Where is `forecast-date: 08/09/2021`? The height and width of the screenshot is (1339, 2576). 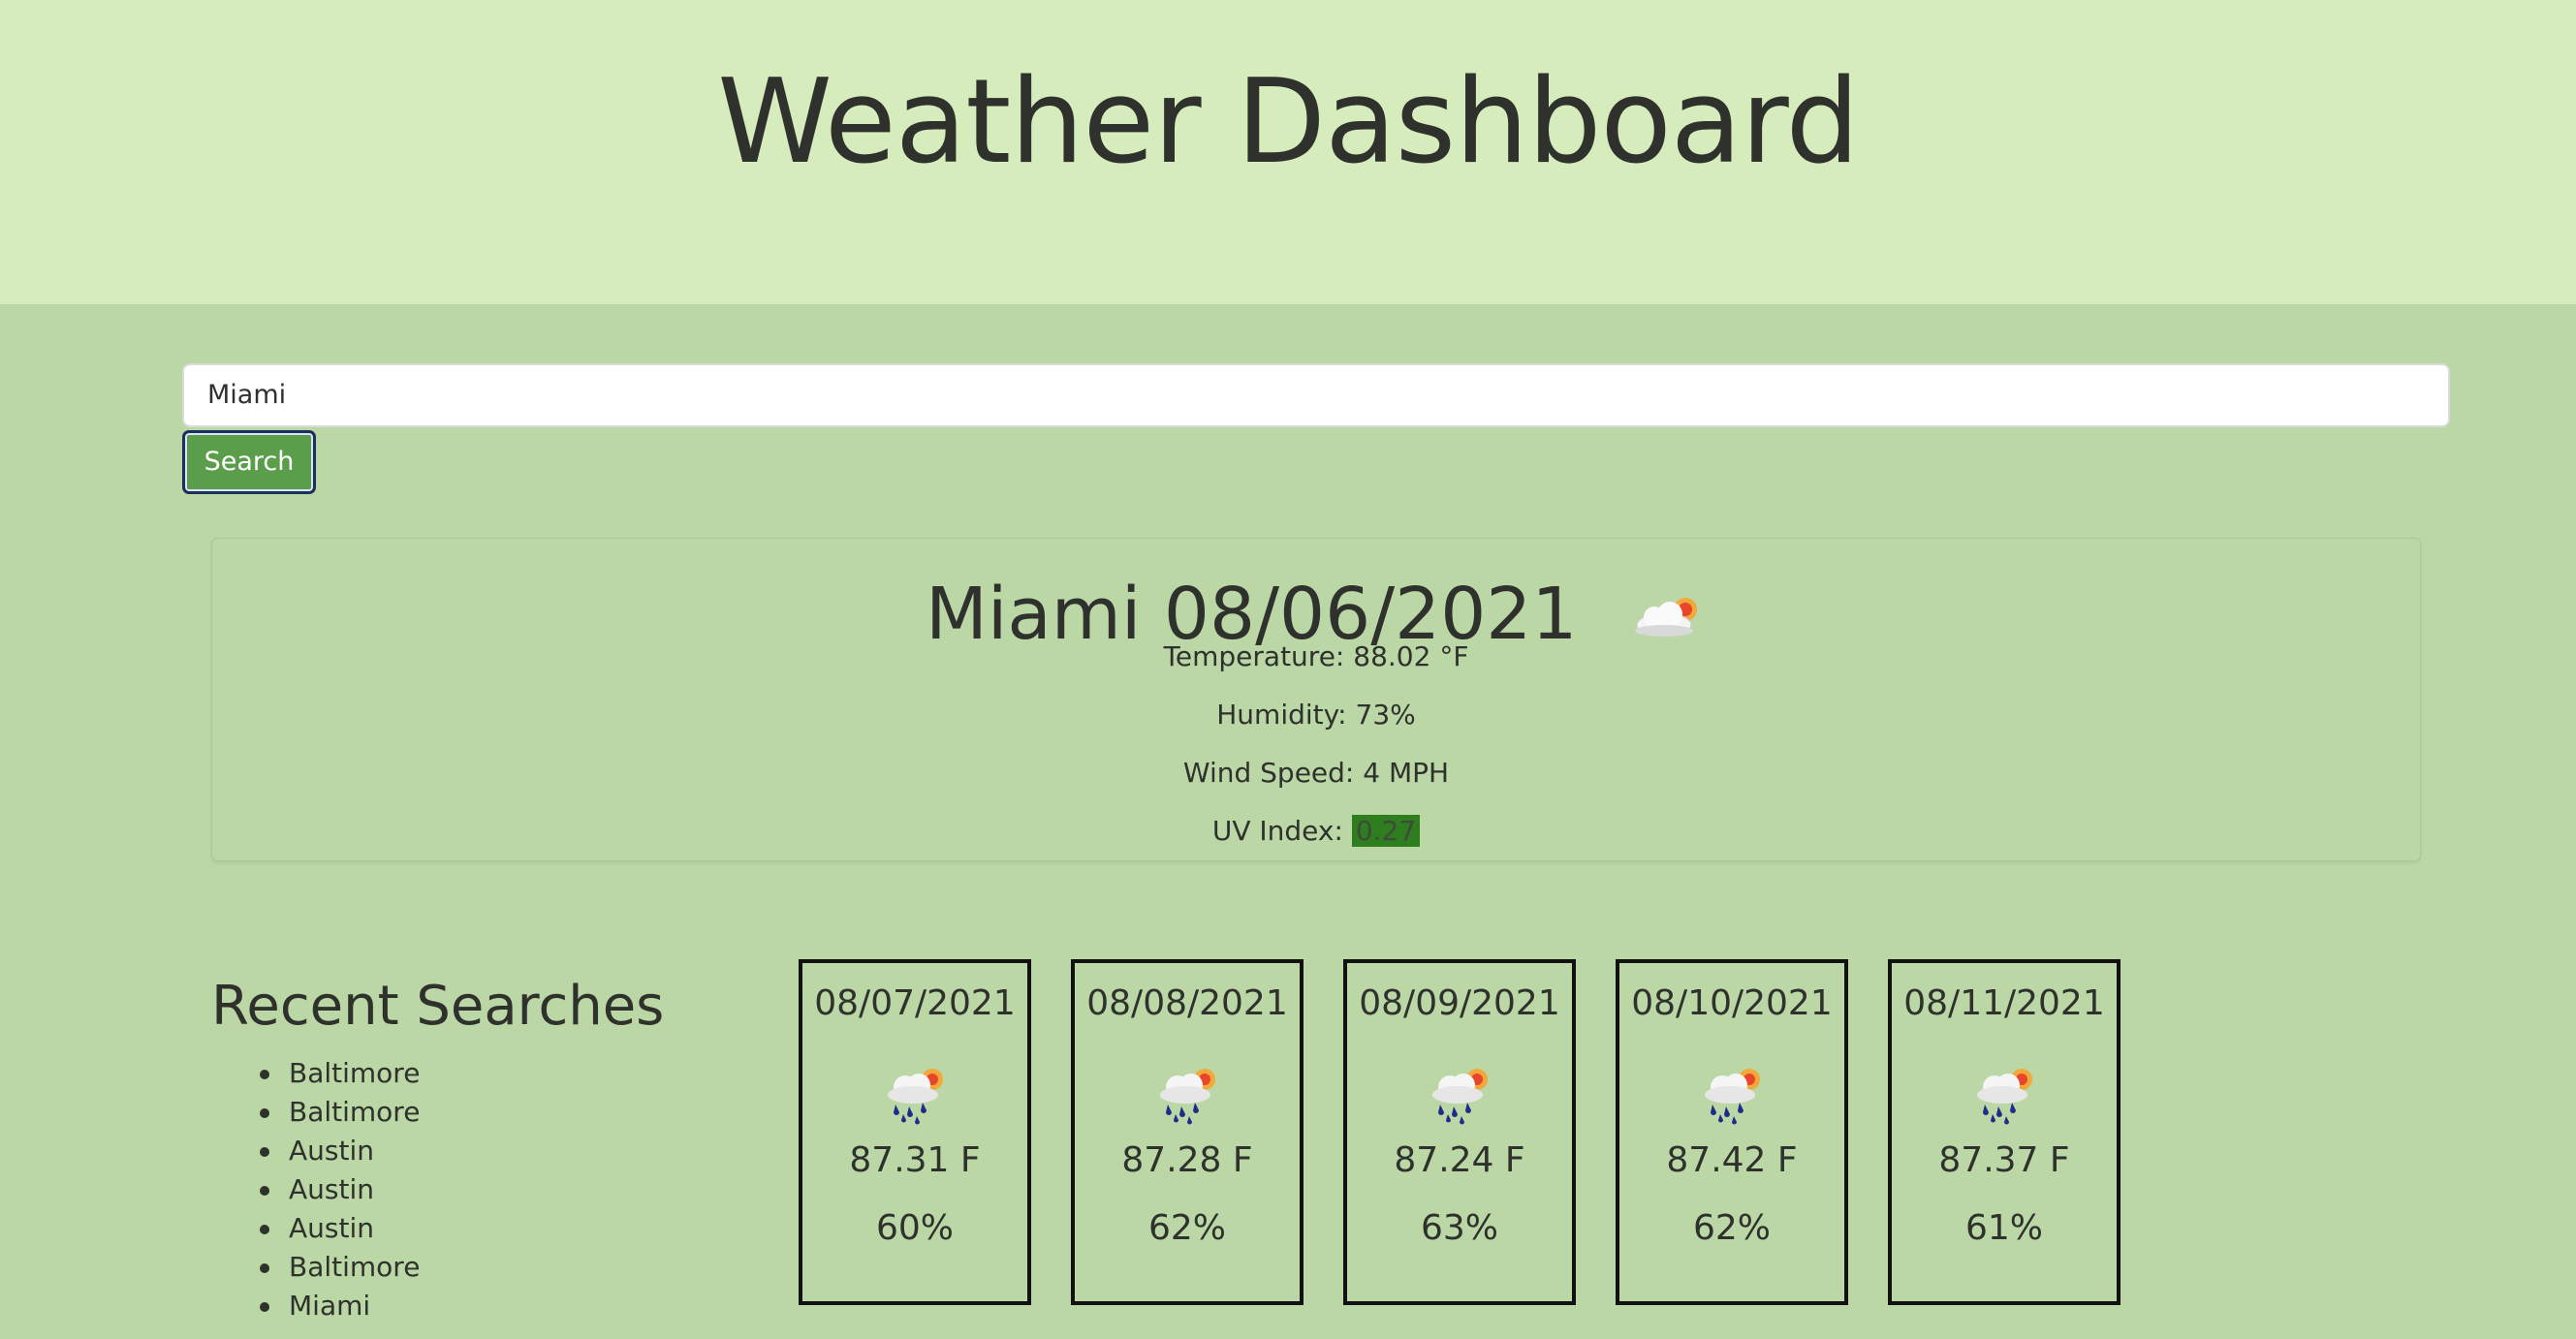
forecast-date: 08/09/2021 is located at coordinates (1459, 1003).